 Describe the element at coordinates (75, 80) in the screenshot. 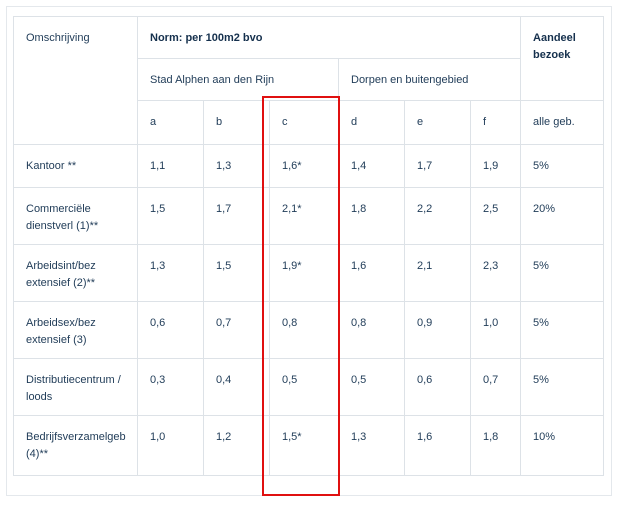

I see `header-description: Omschrijving` at that location.